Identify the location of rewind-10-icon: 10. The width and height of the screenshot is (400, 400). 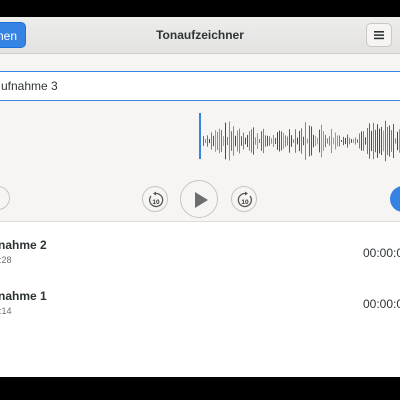
(156, 199).